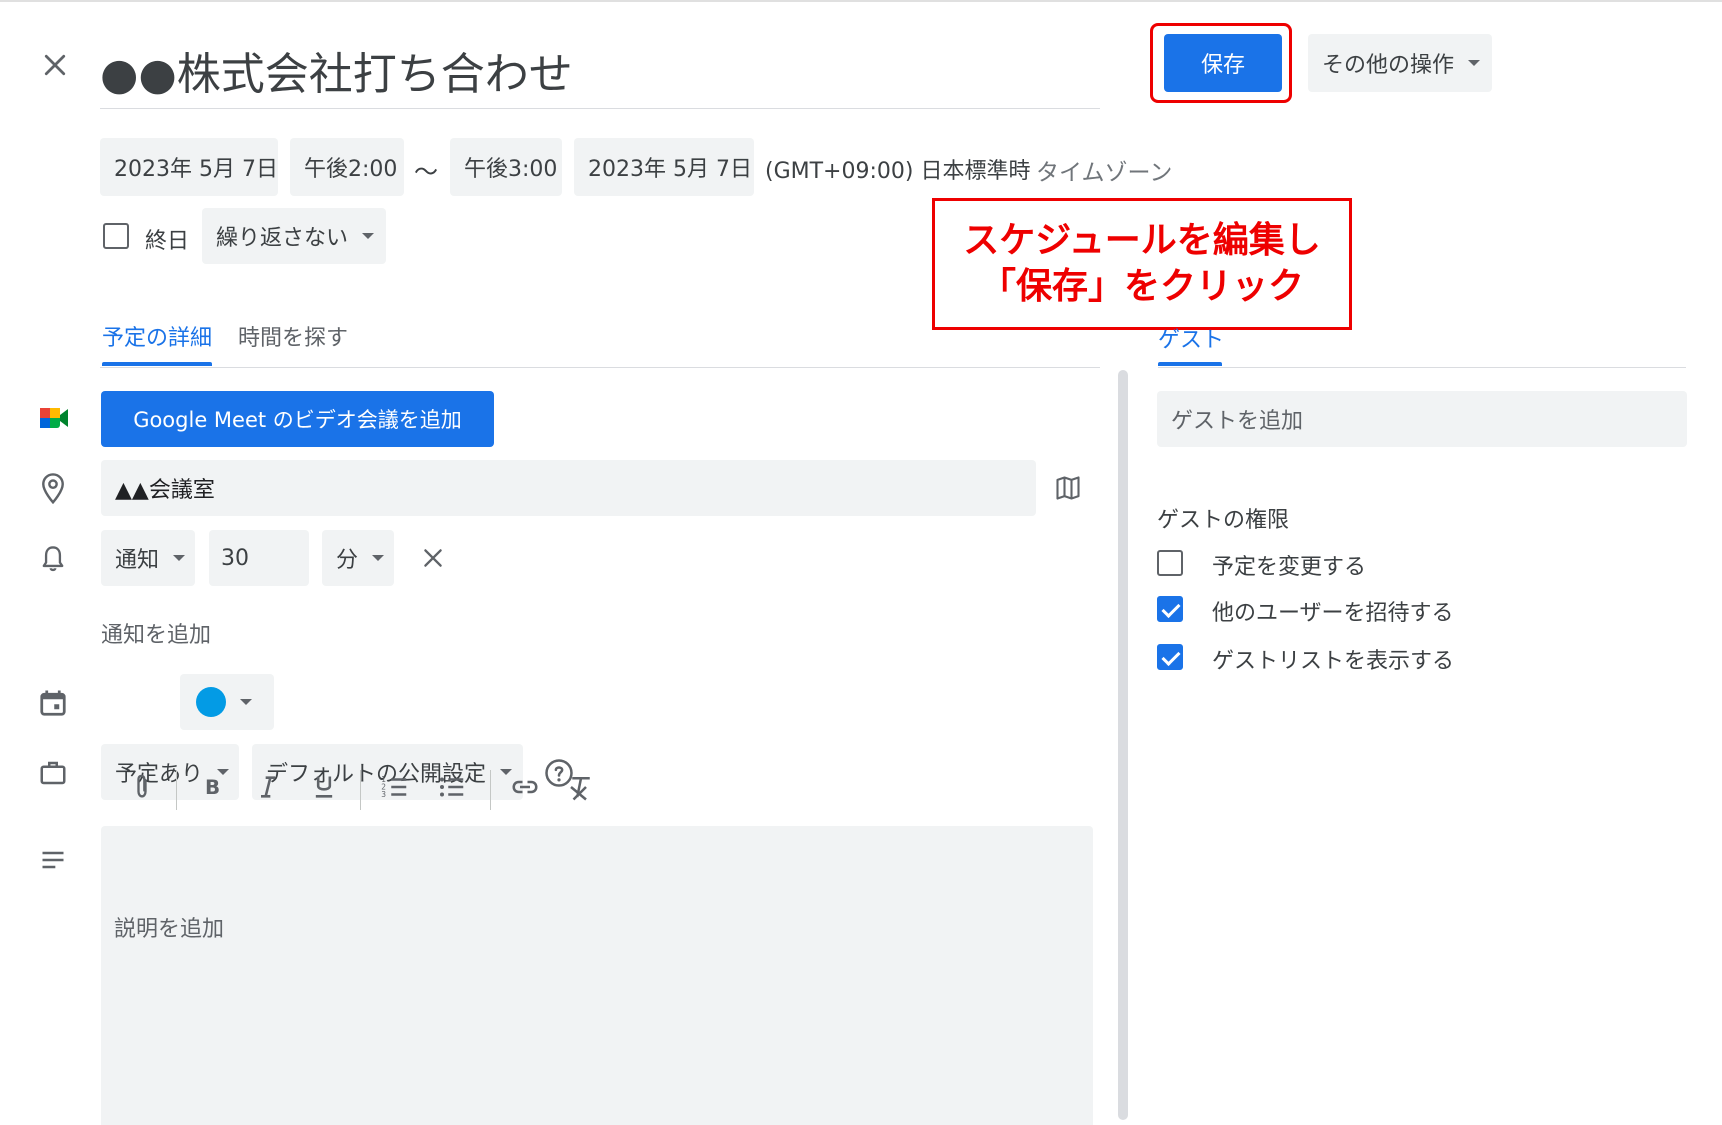 The height and width of the screenshot is (1125, 1722). I want to click on bell-icon, so click(53, 559).